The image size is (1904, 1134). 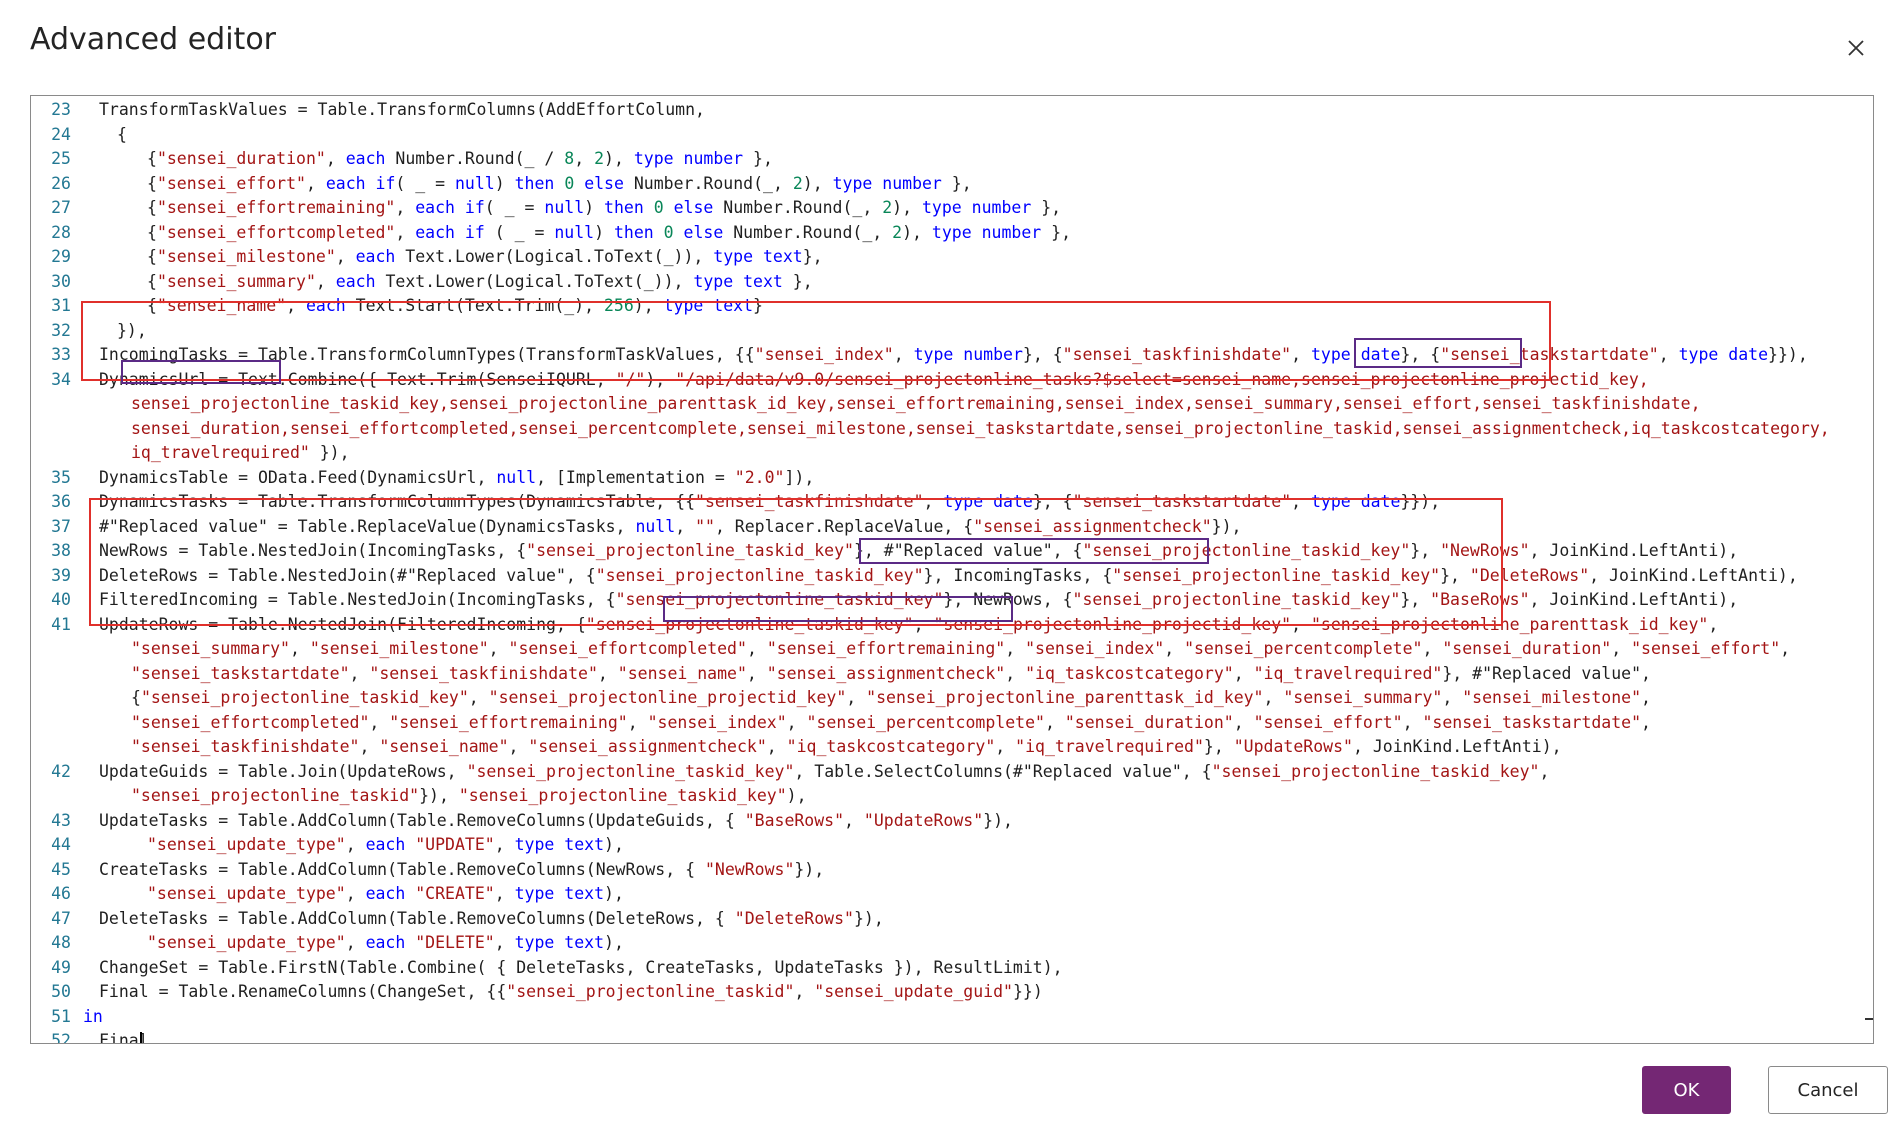 What do you see at coordinates (61, 599) in the screenshot?
I see `line-number: 40` at bounding box center [61, 599].